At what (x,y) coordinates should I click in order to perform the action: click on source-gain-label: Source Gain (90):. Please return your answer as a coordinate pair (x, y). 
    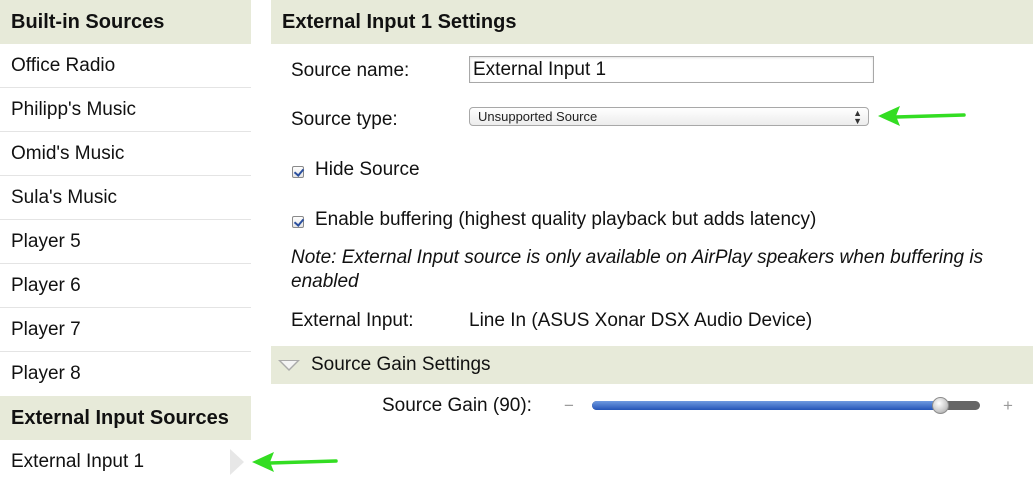
    Looking at the image, I should click on (457, 405).